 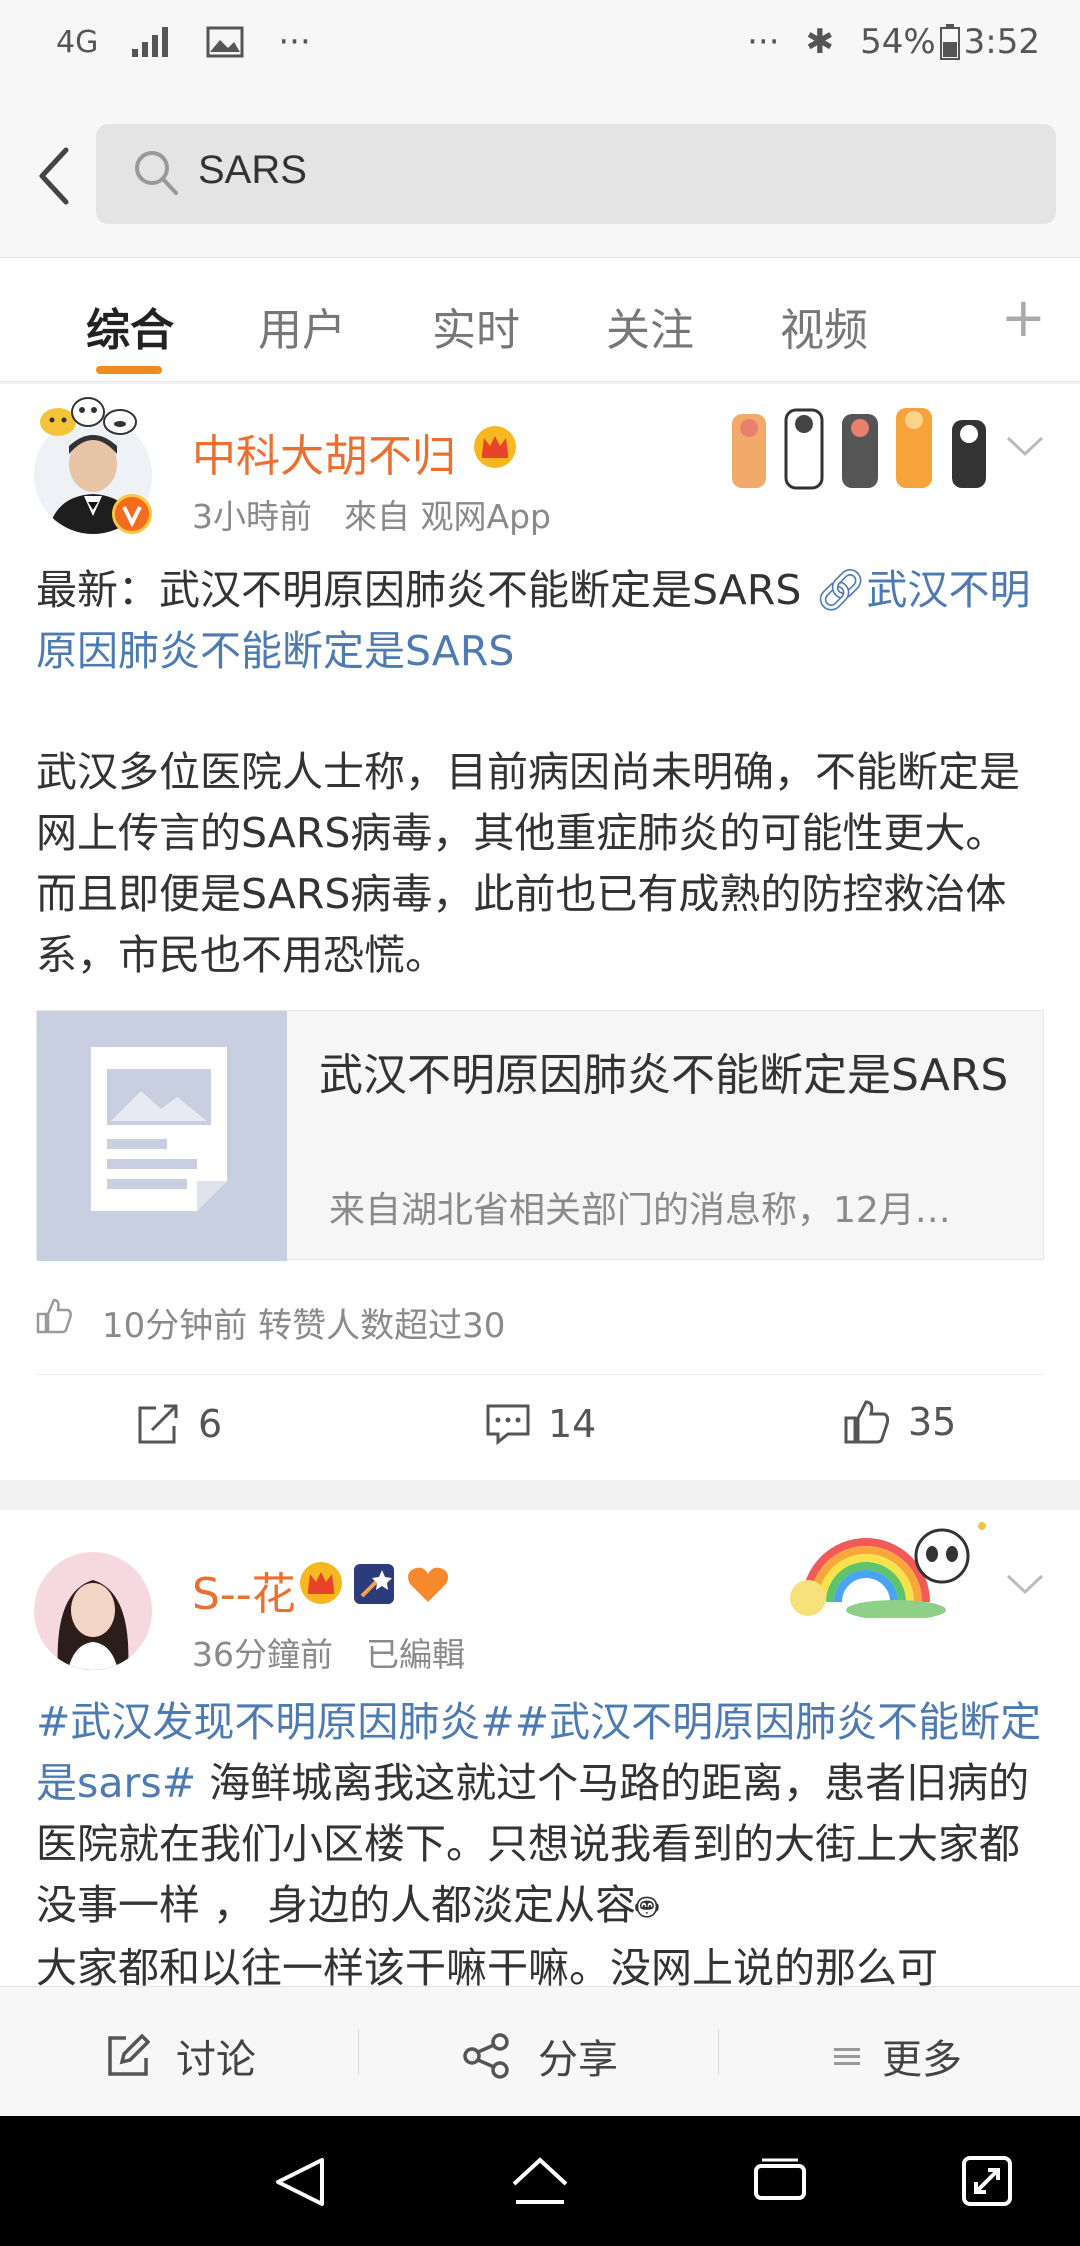 I want to click on signal-icon, so click(x=150, y=42).